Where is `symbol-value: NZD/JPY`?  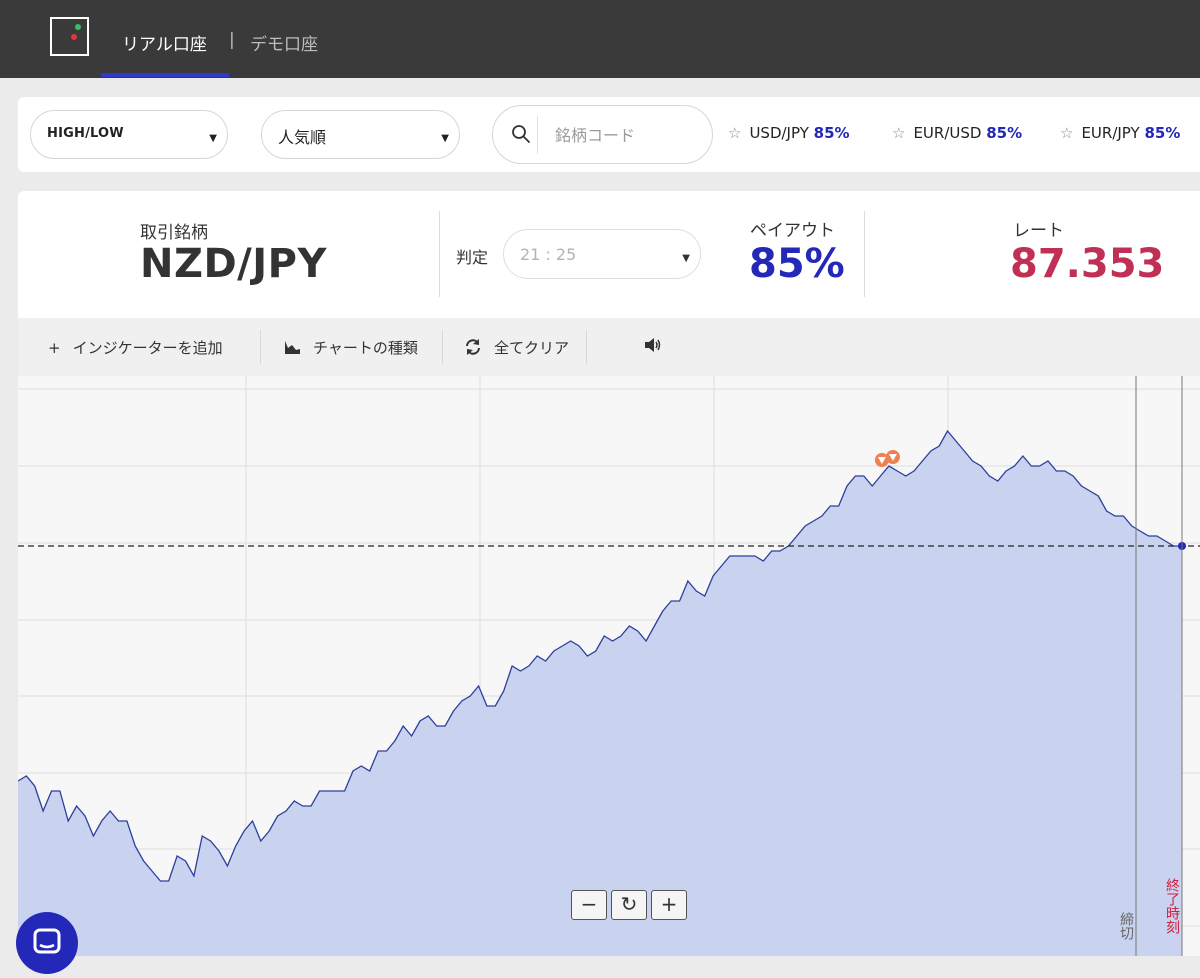 symbol-value: NZD/JPY is located at coordinates (233, 264).